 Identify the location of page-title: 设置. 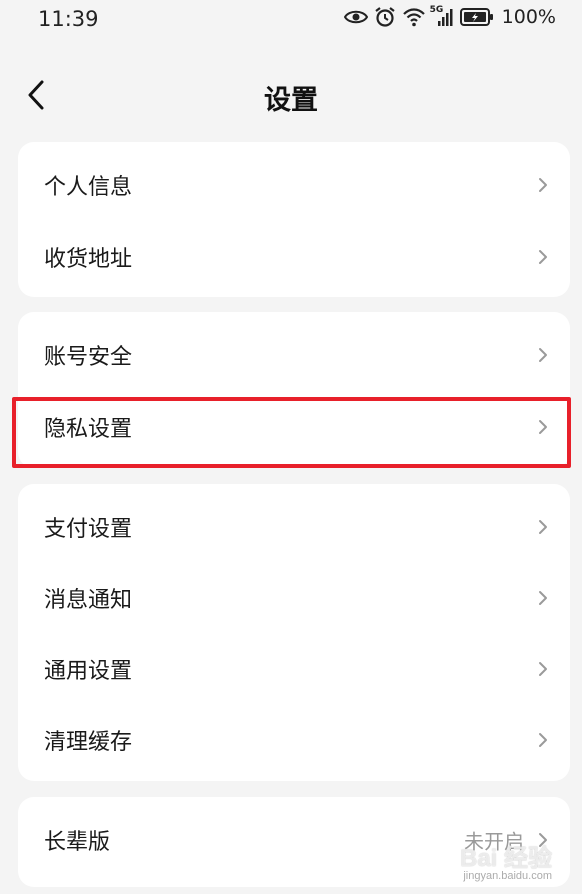
(291, 100).